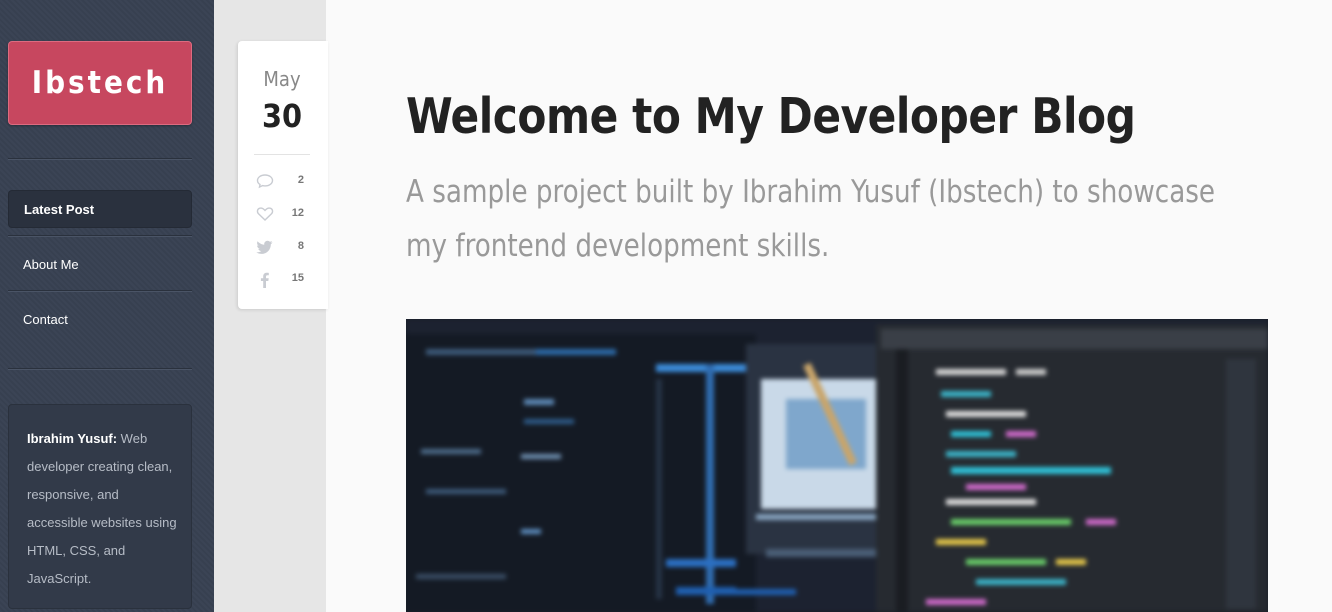 This screenshot has height=612, width=1332. I want to click on twitter-stat: 8, so click(286, 248).